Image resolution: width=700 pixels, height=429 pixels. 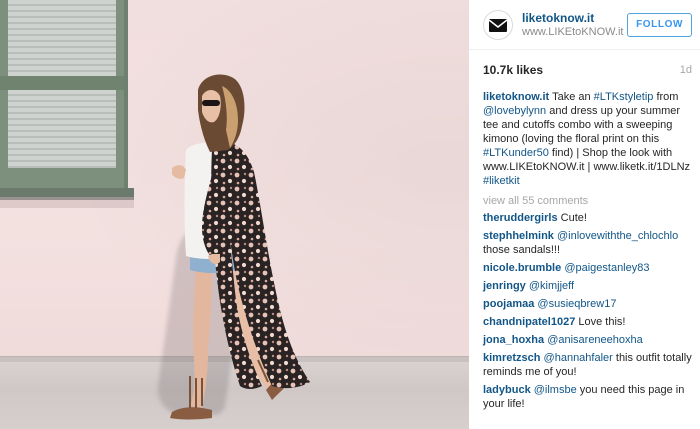 I want to click on comment: poojamaa @susieqbrew17, so click(x=587, y=304).